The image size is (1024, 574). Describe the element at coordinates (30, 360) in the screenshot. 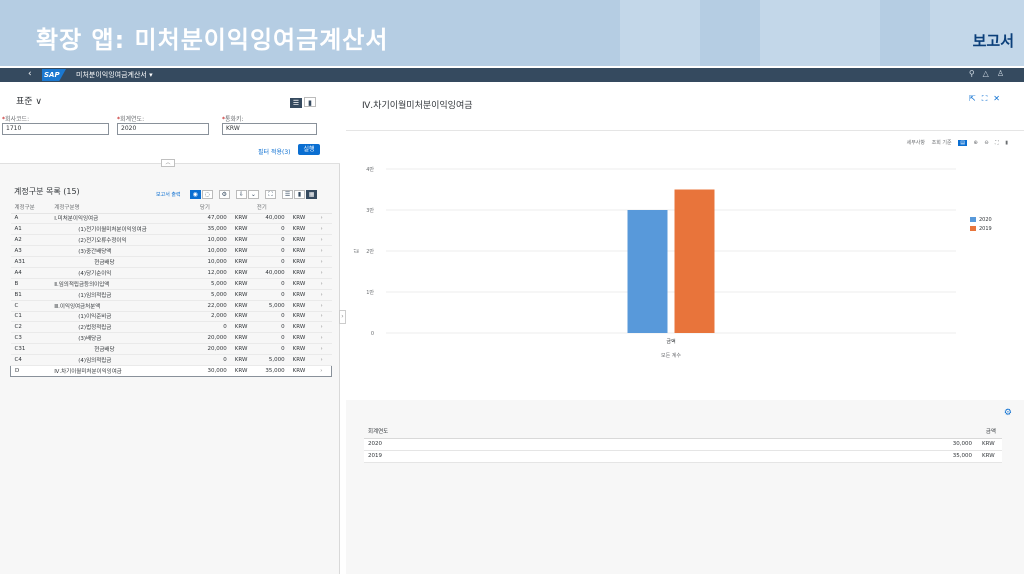

I see `account-code: C4` at that location.